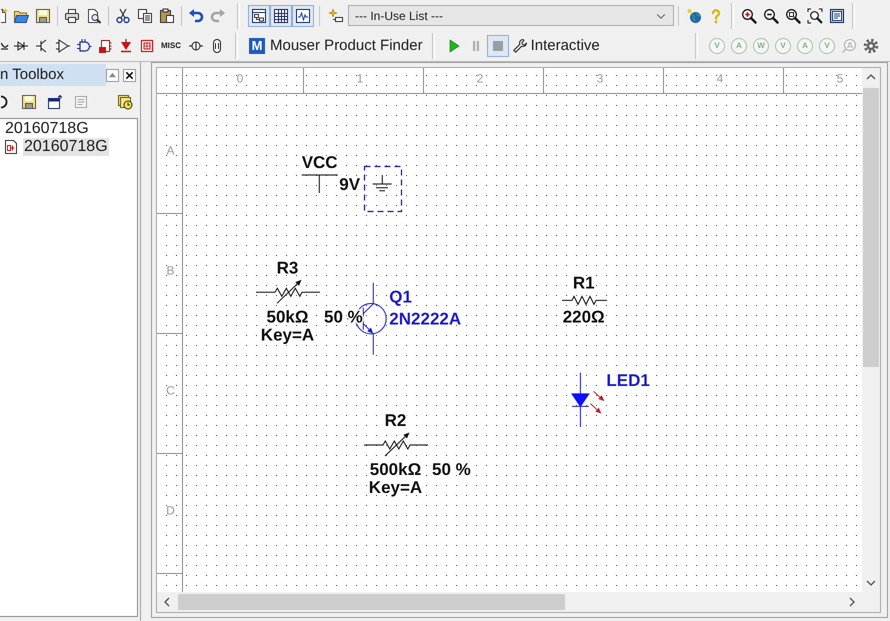 This screenshot has height=621, width=890. Describe the element at coordinates (583, 316) in the screenshot. I see `component-value: 220Ω` at that location.